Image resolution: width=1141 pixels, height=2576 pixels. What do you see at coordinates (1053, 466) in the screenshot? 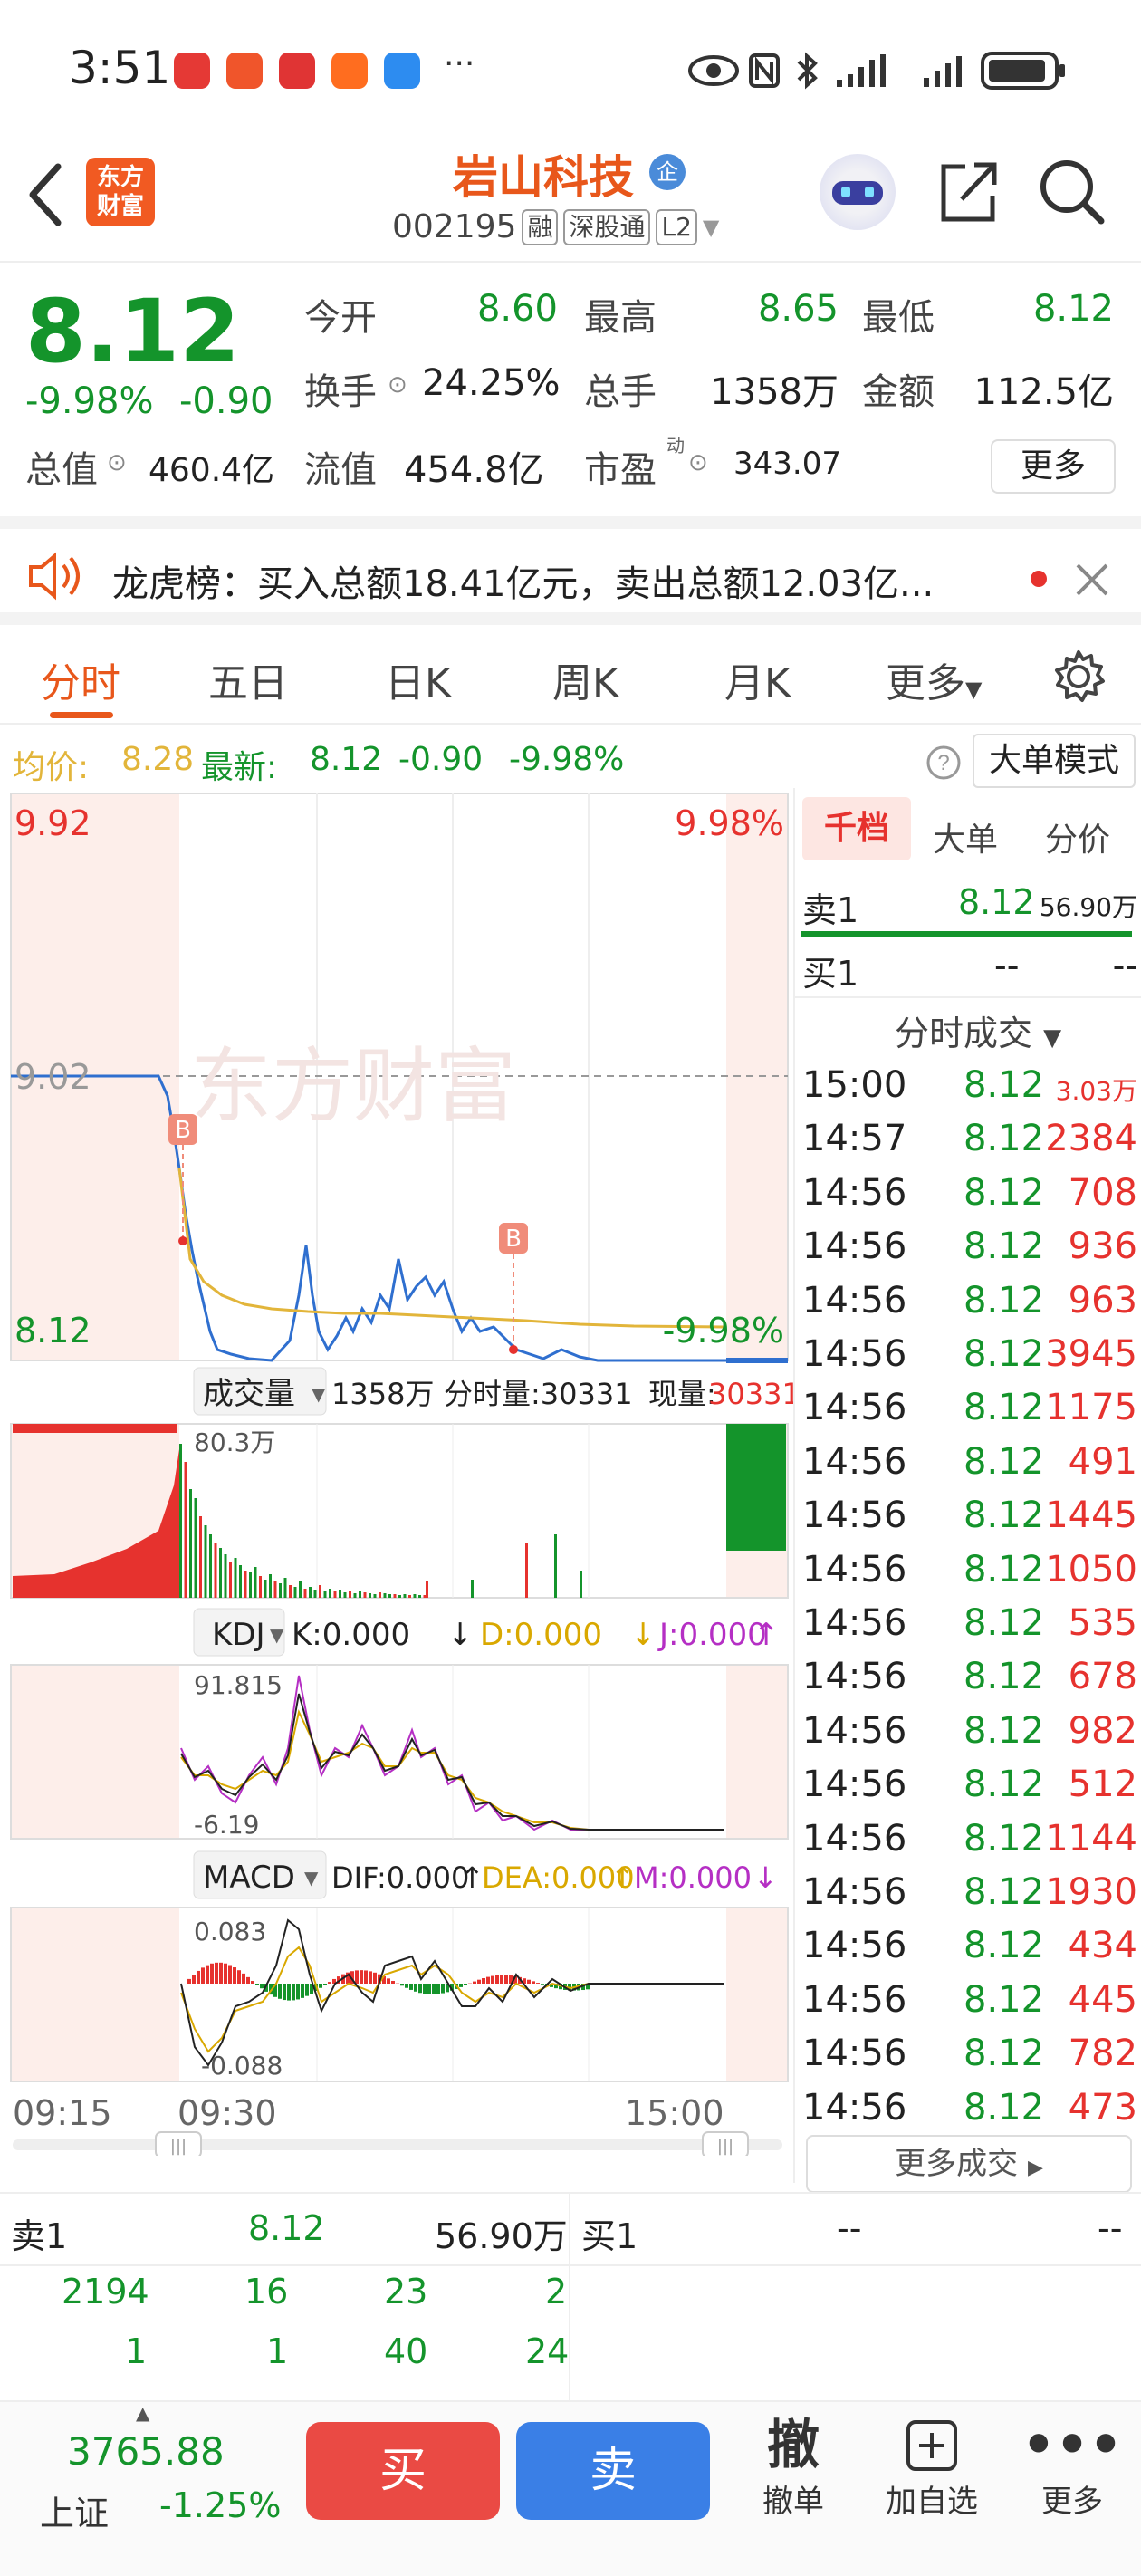
I see `more-quote-button: 更多` at bounding box center [1053, 466].